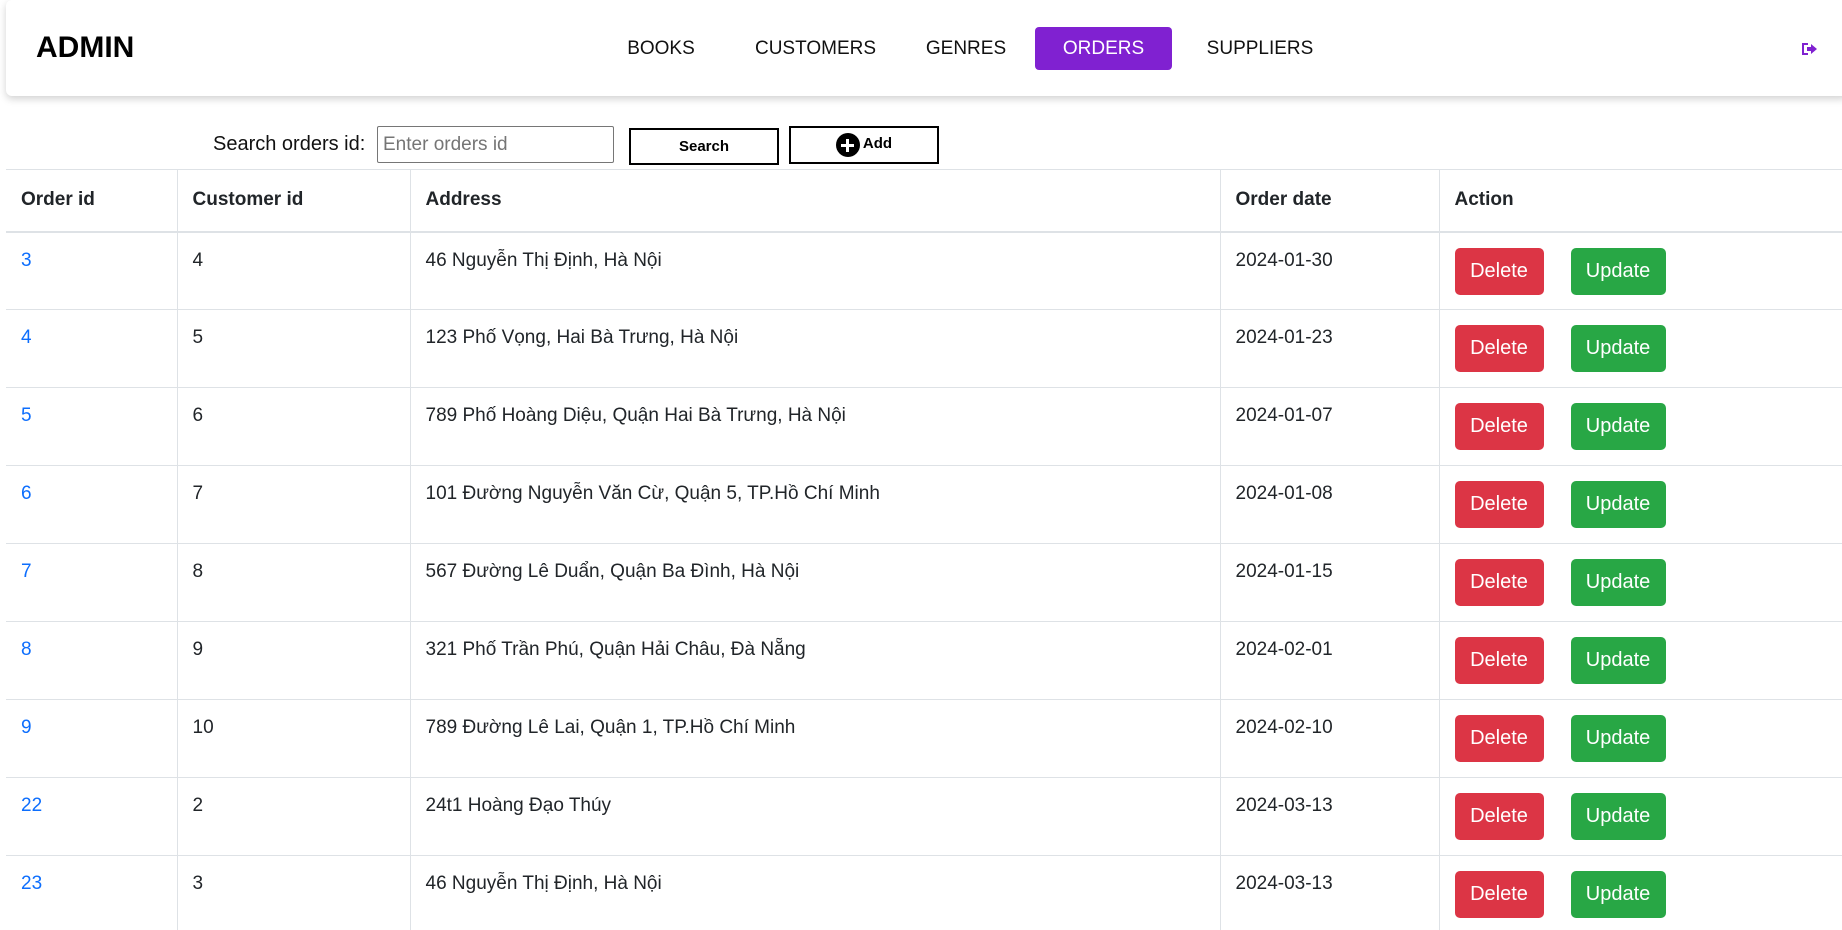 This screenshot has height=930, width=1842. I want to click on customer-id-cell: 5, so click(293, 348).